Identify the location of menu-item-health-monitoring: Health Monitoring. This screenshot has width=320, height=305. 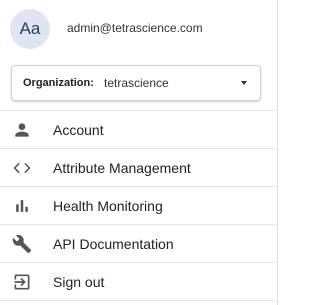
(138, 206).